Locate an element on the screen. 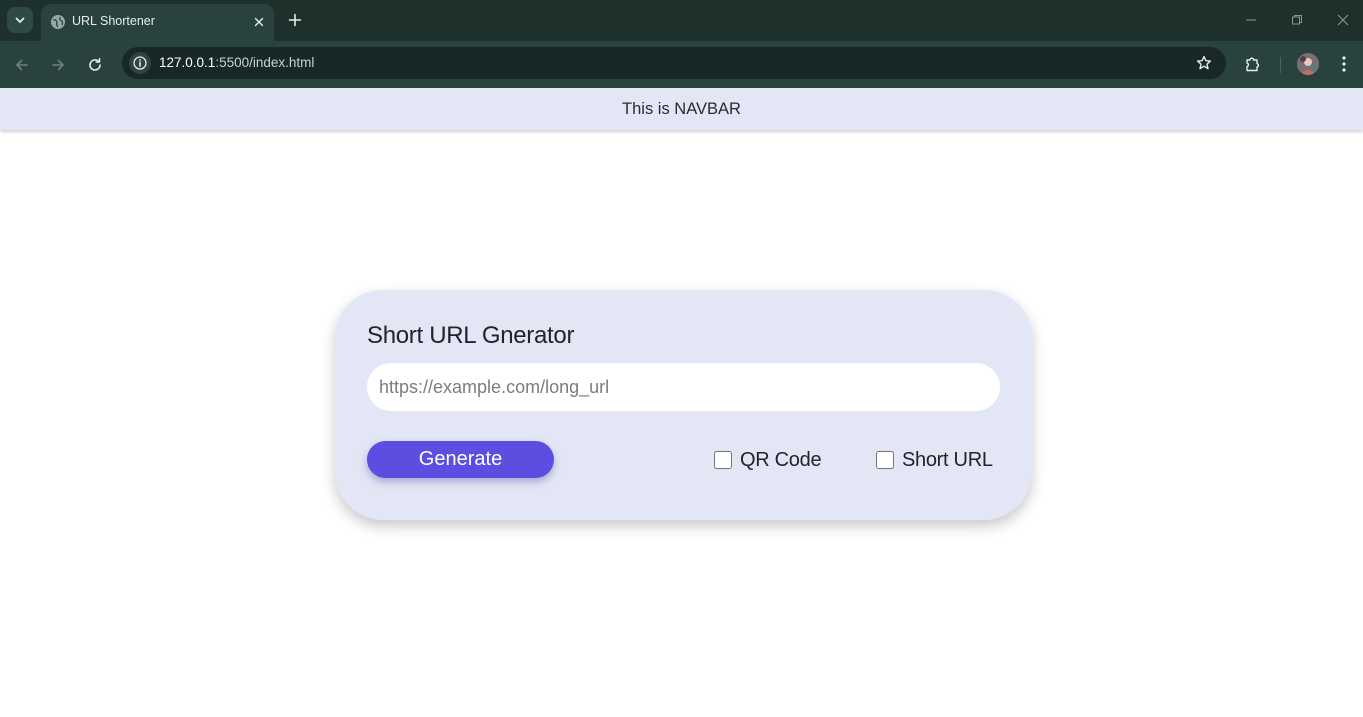  forward-button is located at coordinates (58, 65).